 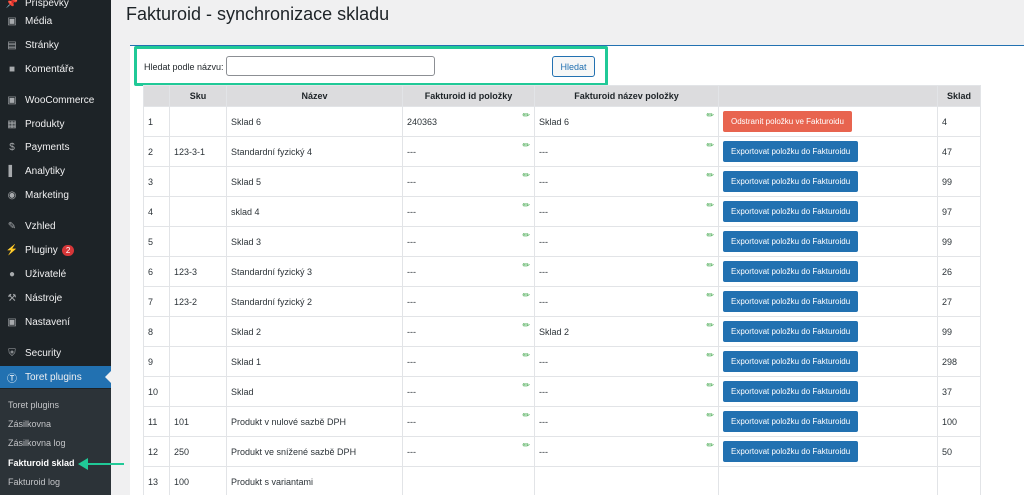 What do you see at coordinates (959, 361) in the screenshot?
I see `cell-stock: 298` at bounding box center [959, 361].